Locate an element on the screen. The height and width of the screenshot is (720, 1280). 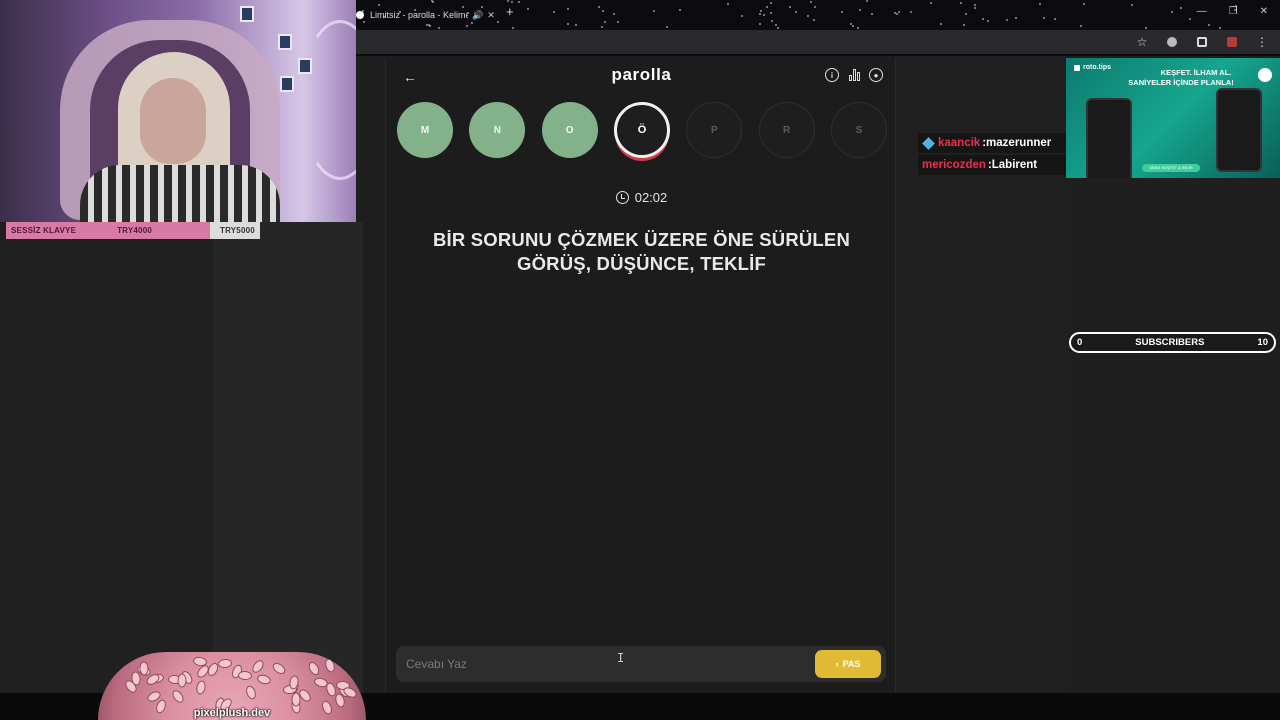
goal-current: TRY4000 is located at coordinates (134, 230).